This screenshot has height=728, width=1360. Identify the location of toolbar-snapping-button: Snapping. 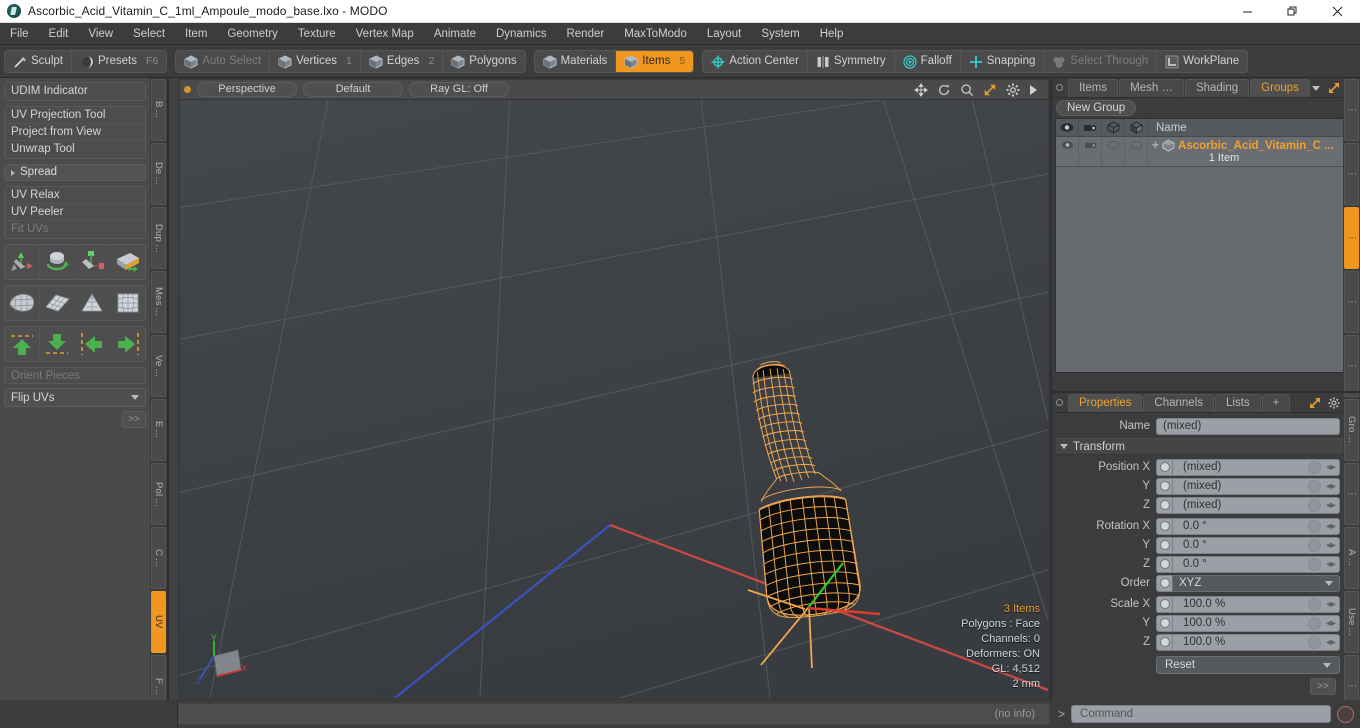
(1003, 61).